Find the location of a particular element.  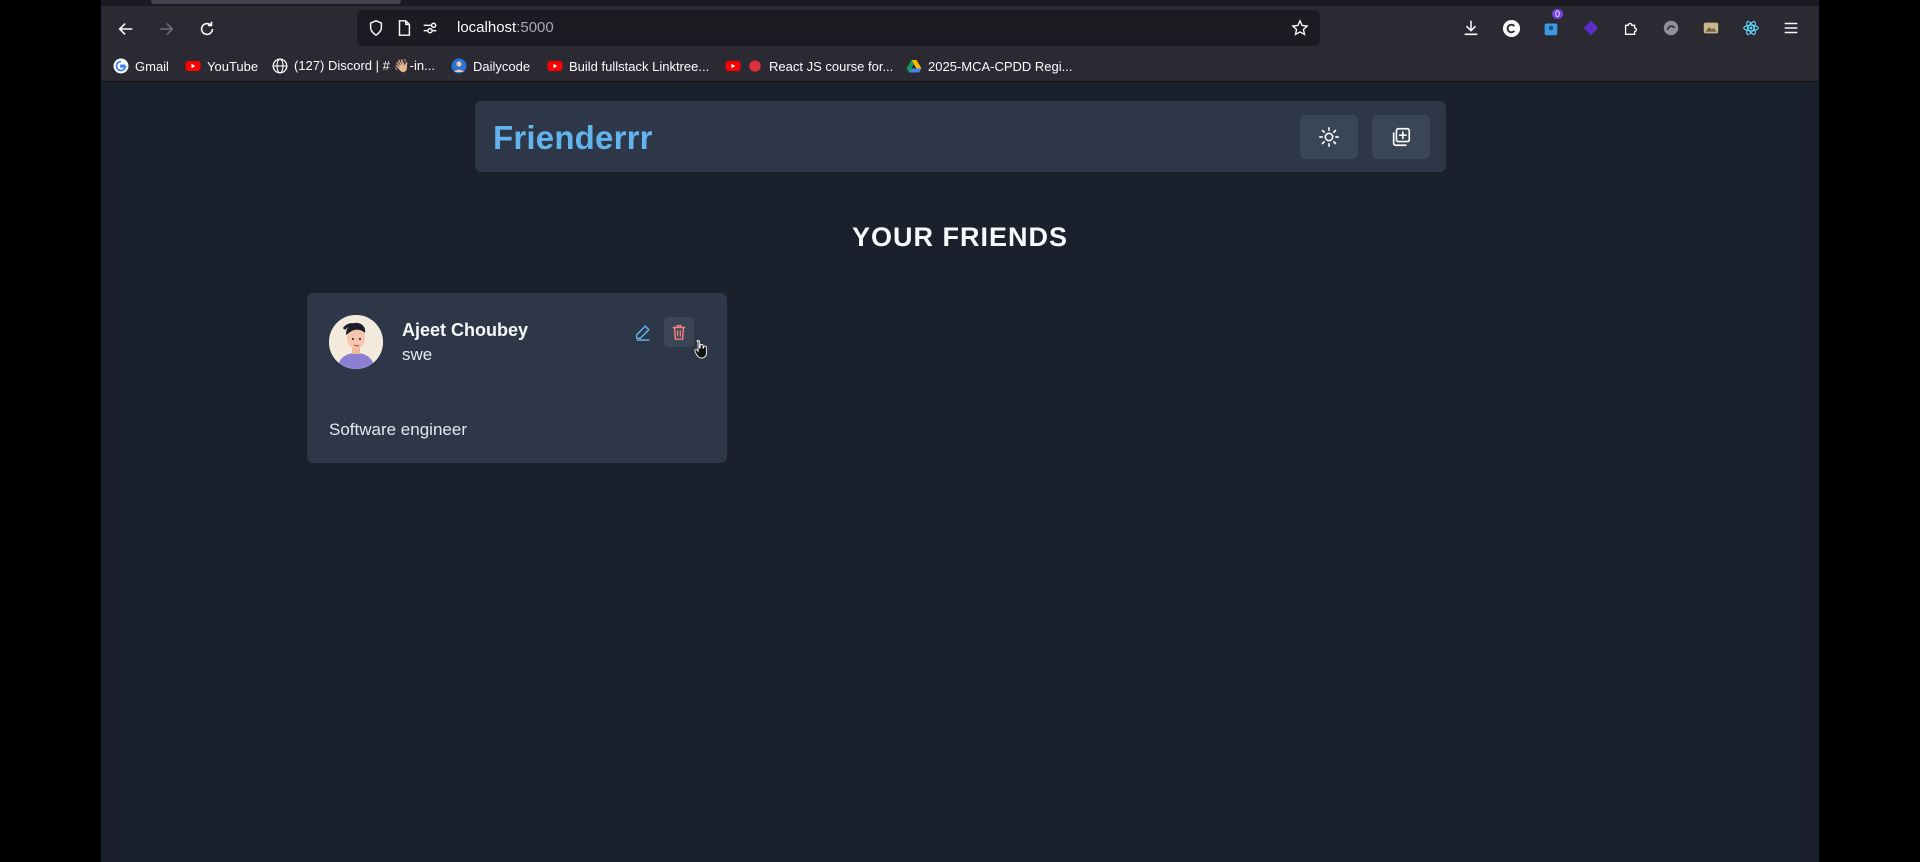

puzzle-icon is located at coordinates (1631, 28).